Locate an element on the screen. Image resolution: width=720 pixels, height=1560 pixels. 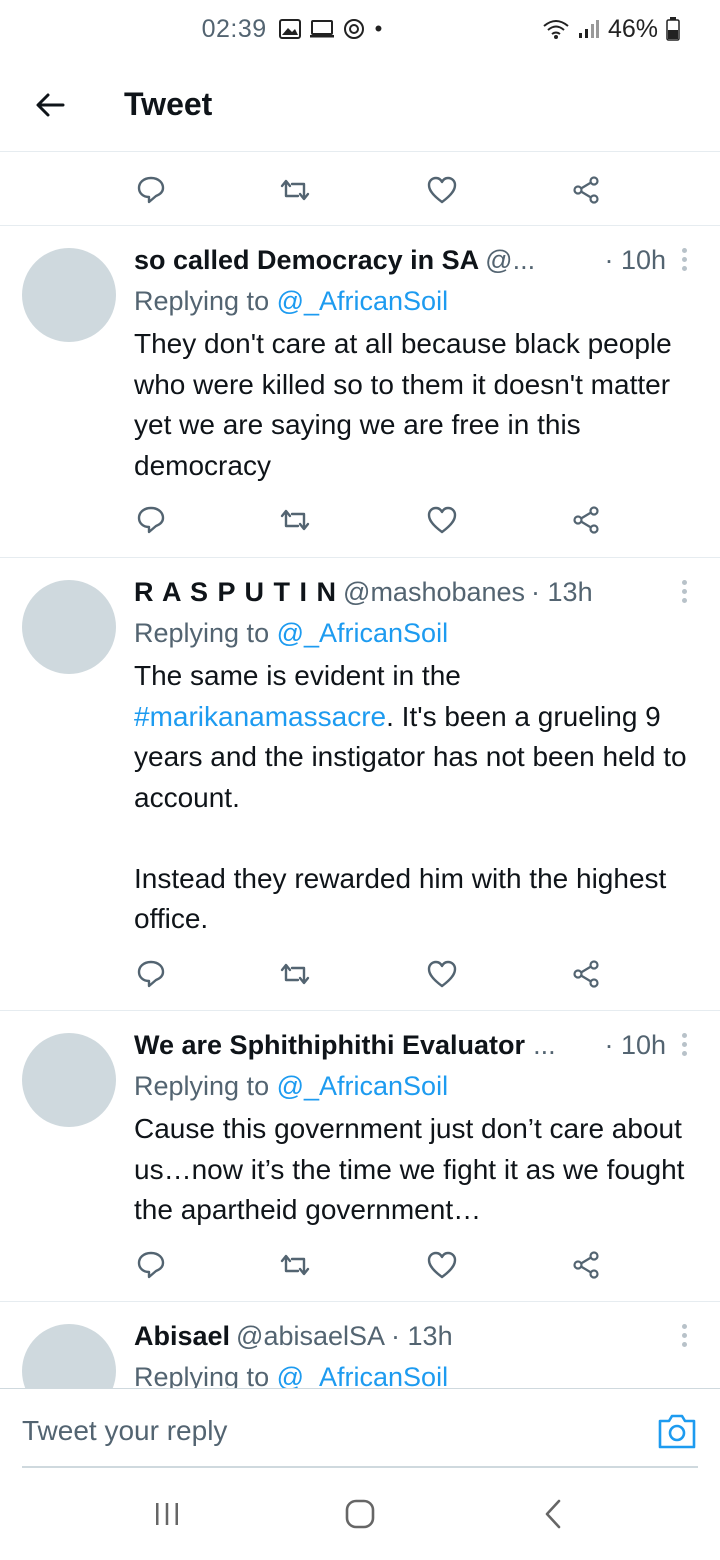
reply-input: Tweet your reply is located at coordinates (124, 1431).